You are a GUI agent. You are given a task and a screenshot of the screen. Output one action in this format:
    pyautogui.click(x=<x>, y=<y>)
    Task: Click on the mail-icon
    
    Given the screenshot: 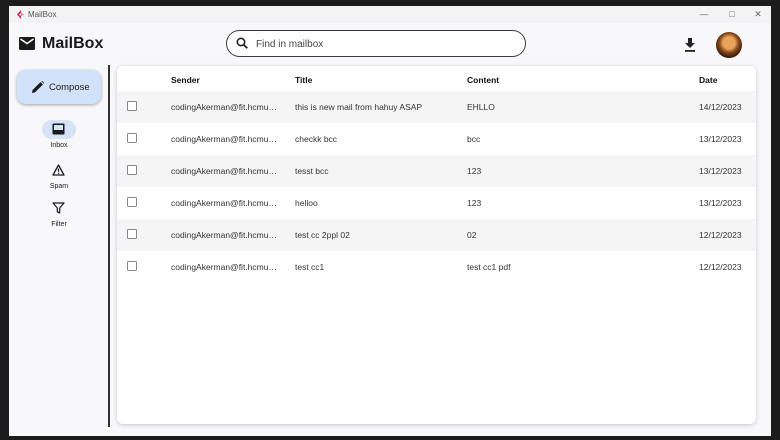 What is the action you would take?
    pyautogui.click(x=27, y=43)
    